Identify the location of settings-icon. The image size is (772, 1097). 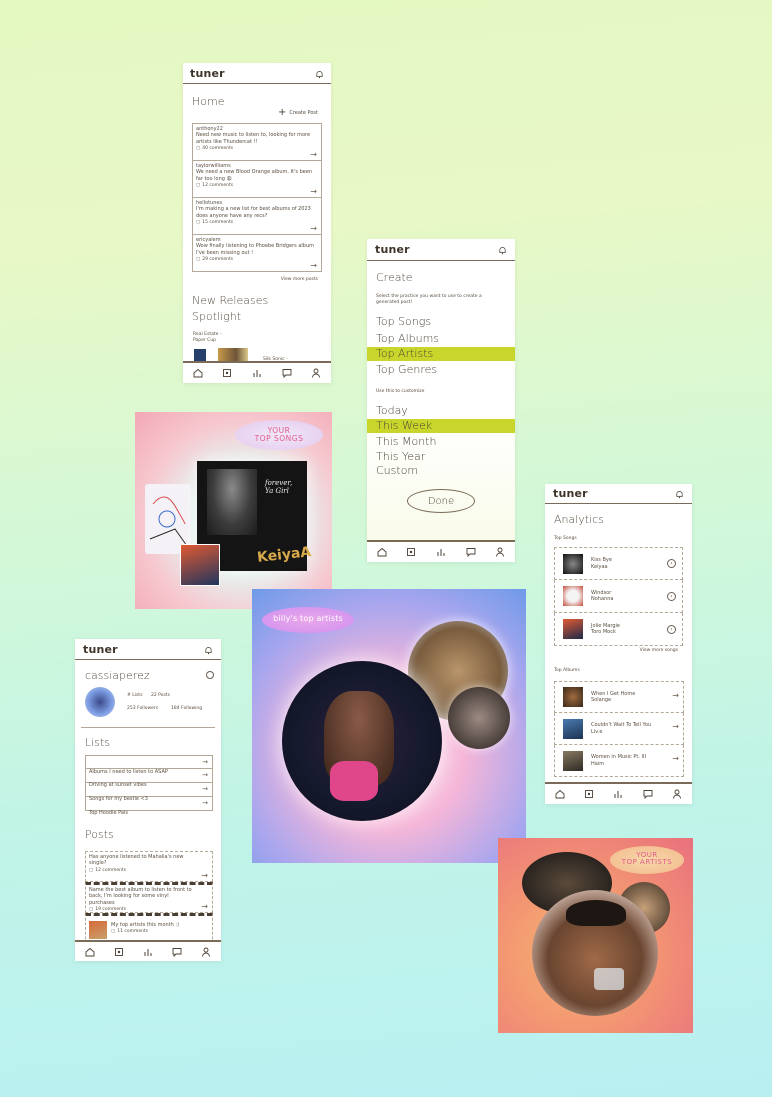
(210, 675).